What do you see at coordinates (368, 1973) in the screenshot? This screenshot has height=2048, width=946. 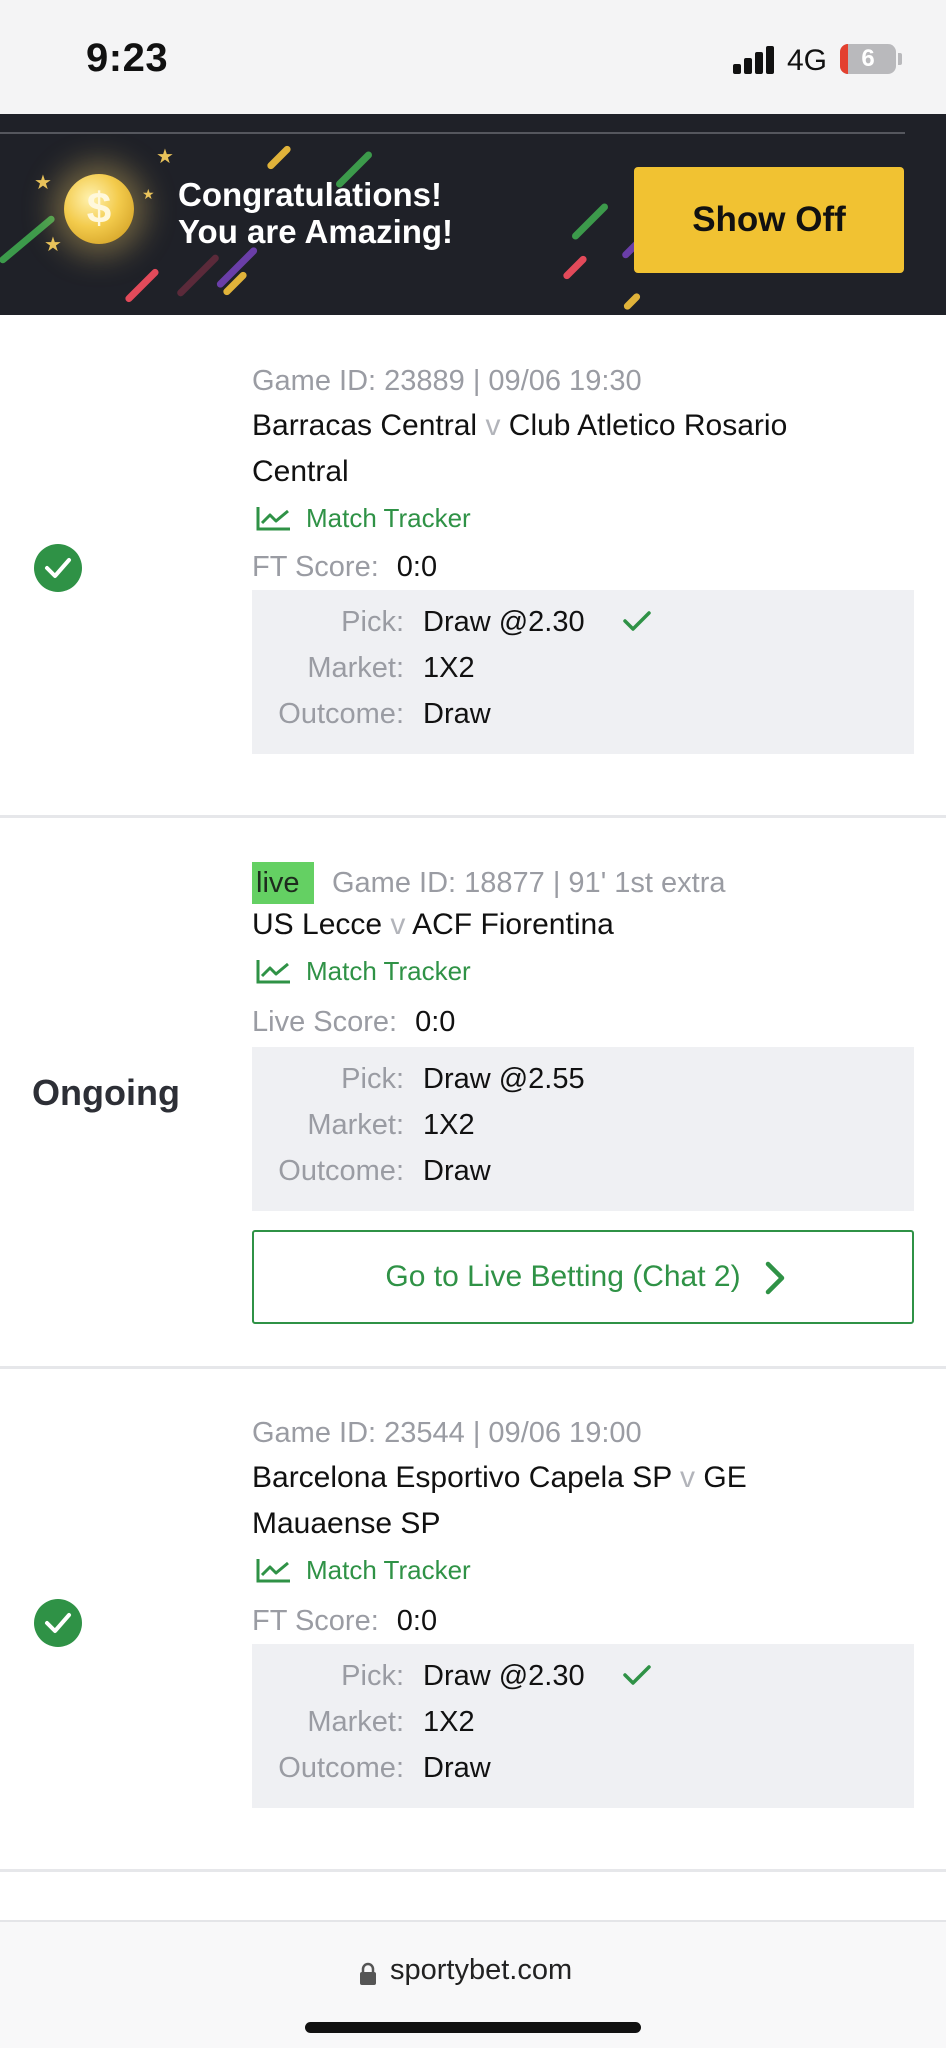 I see `lock-icon` at bounding box center [368, 1973].